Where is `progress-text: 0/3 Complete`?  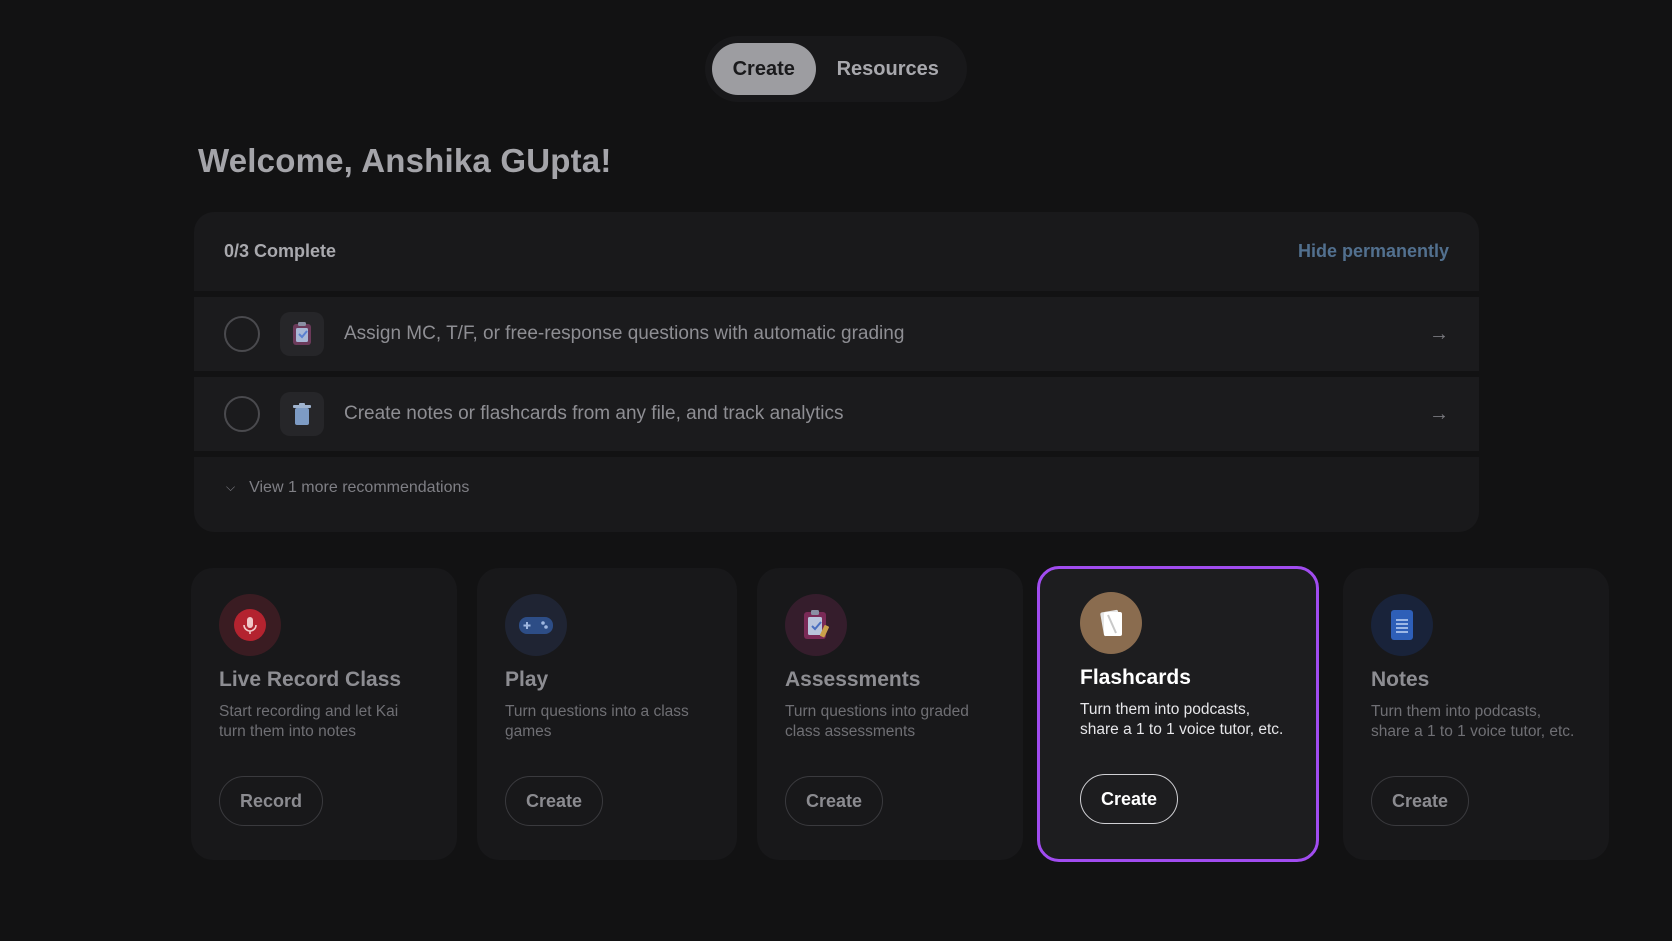 progress-text: 0/3 Complete is located at coordinates (280, 251).